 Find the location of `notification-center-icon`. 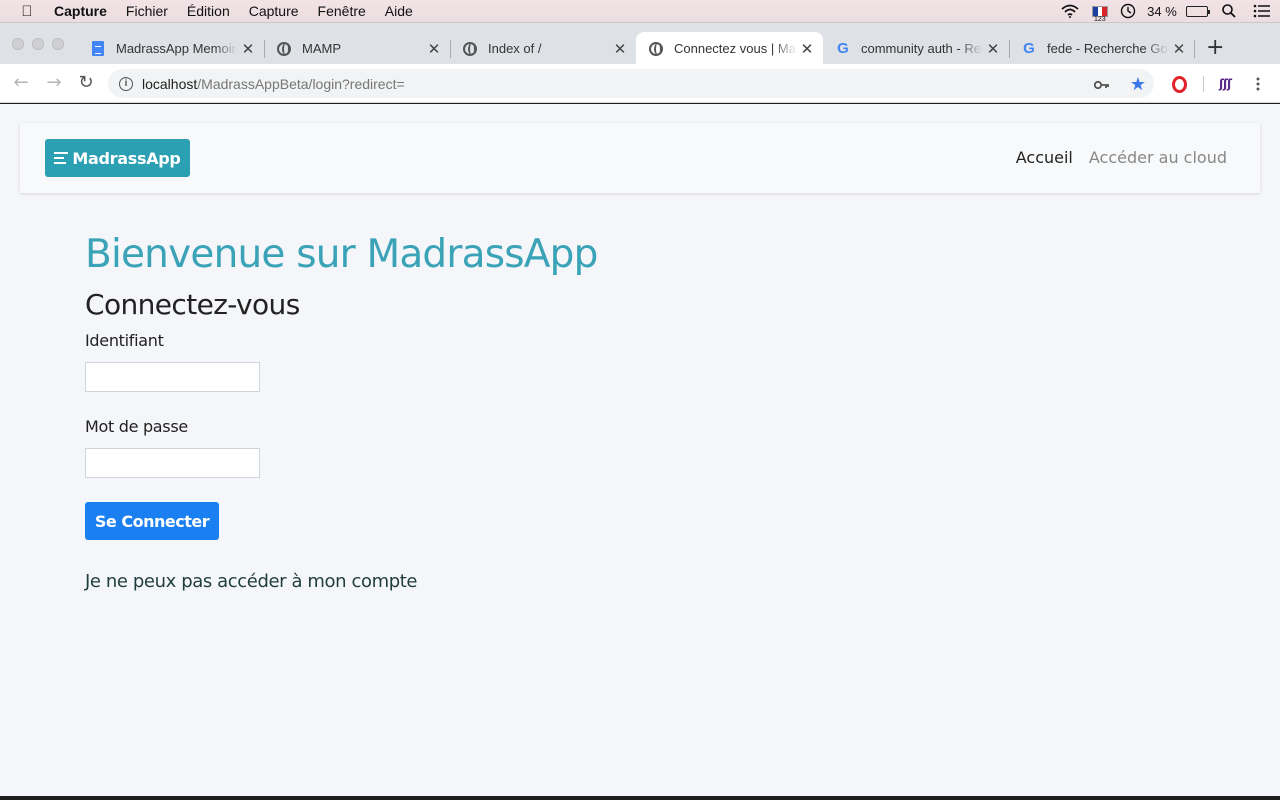

notification-center-icon is located at coordinates (1262, 11).